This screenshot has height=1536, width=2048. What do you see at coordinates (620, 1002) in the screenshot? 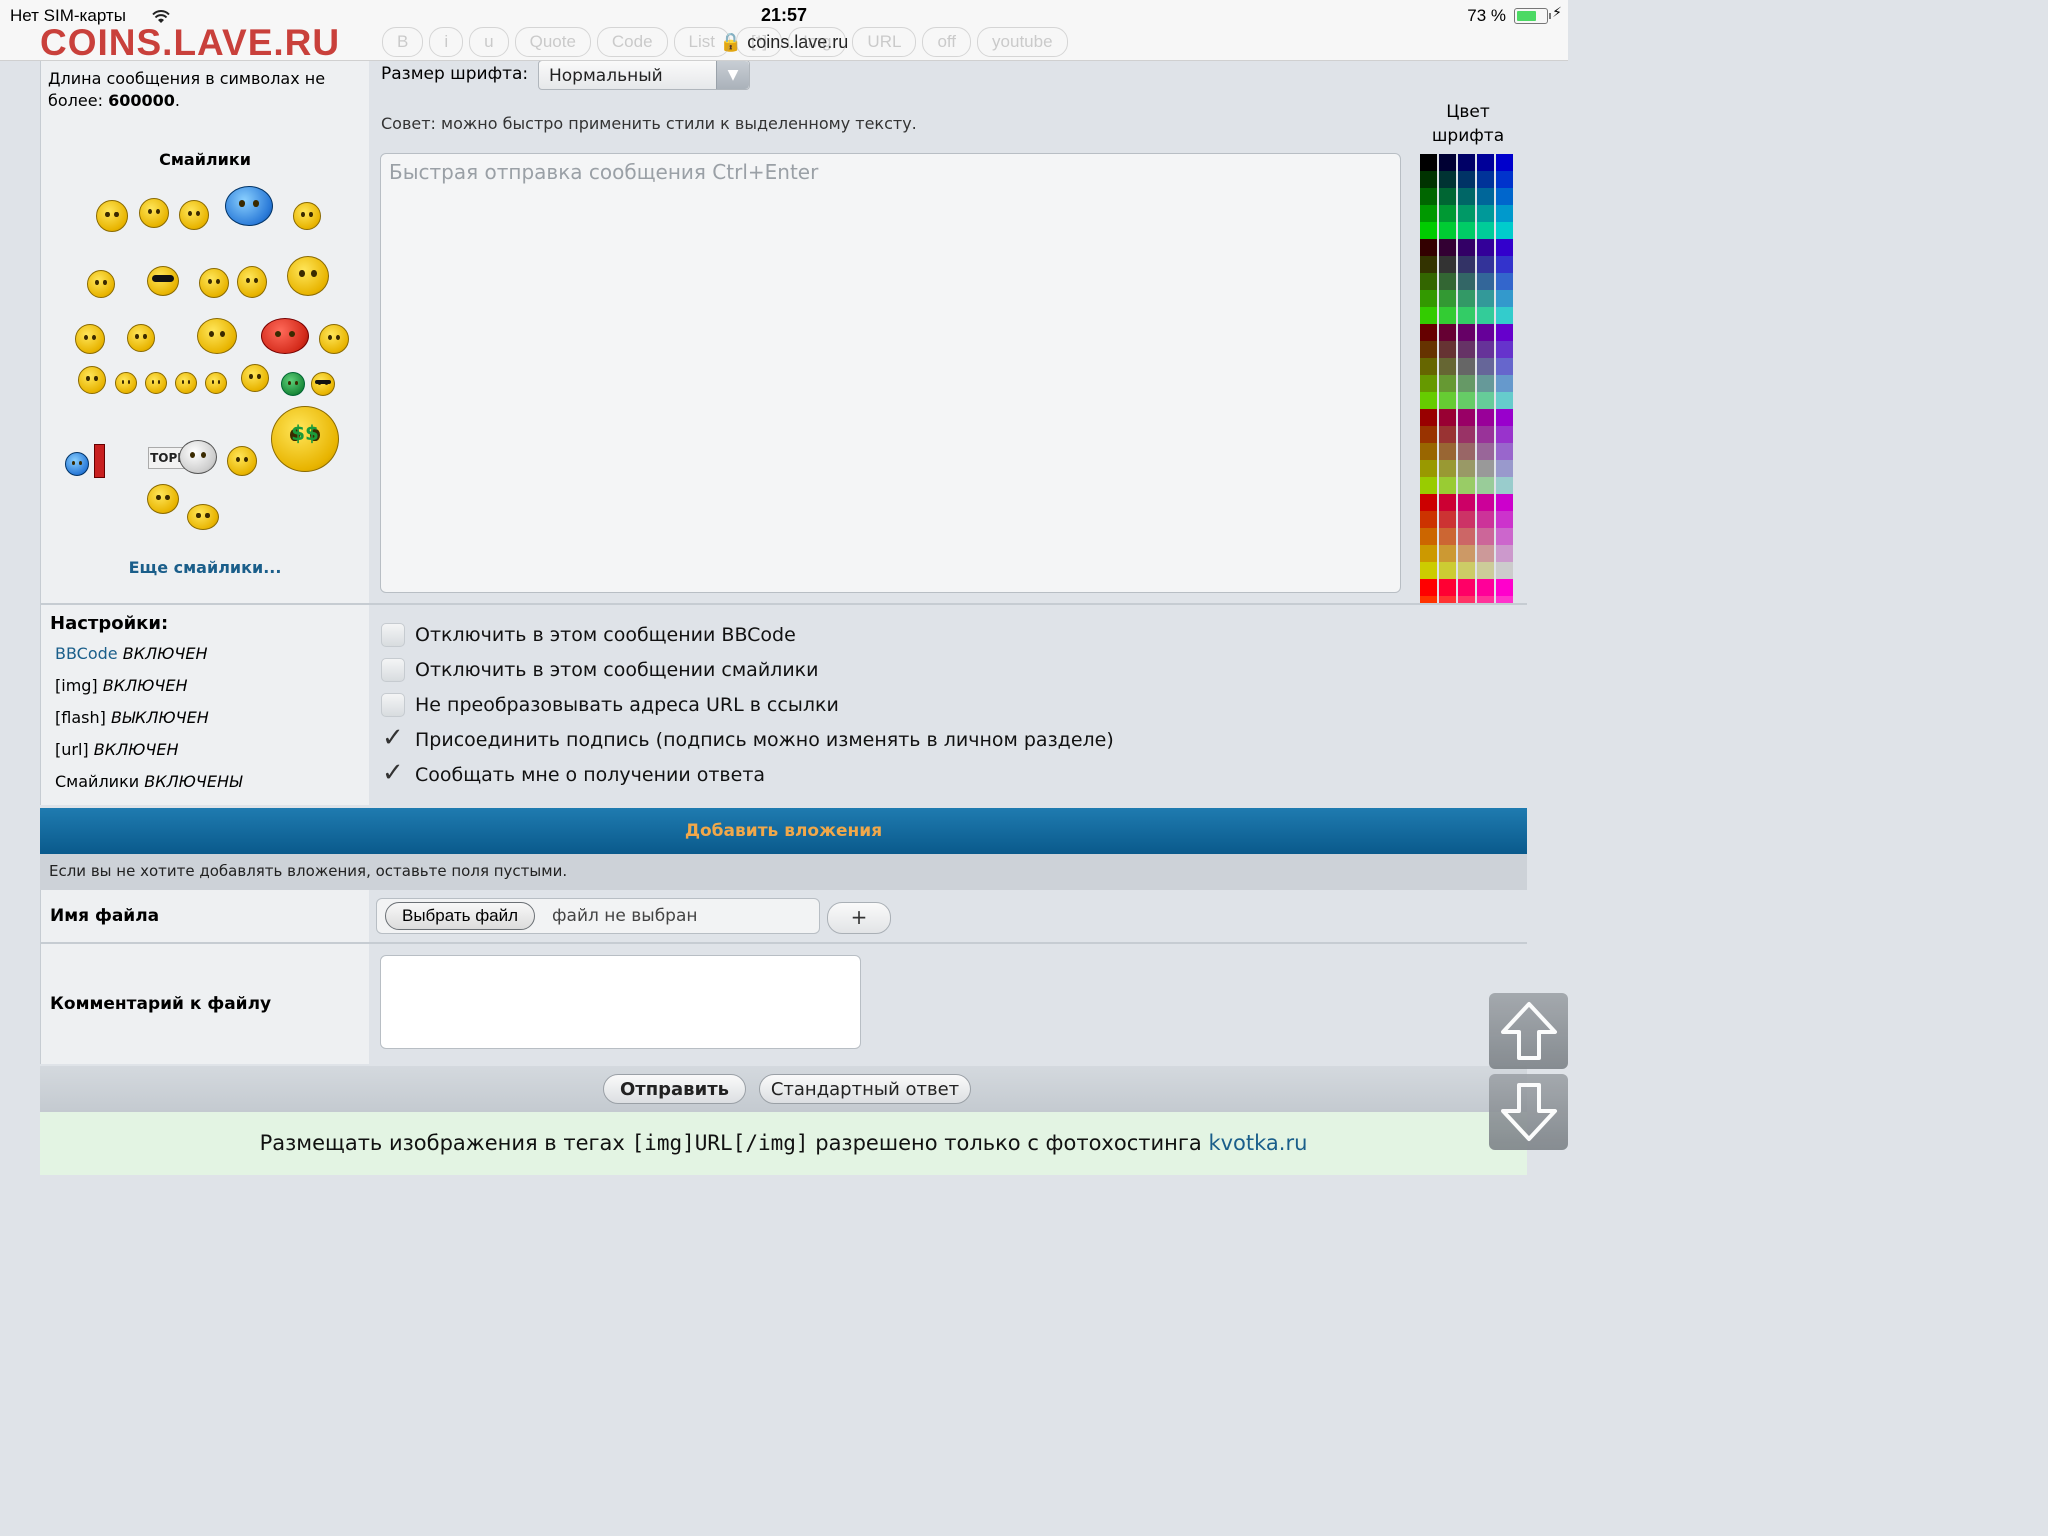
I see `file-comment-textarea` at bounding box center [620, 1002].